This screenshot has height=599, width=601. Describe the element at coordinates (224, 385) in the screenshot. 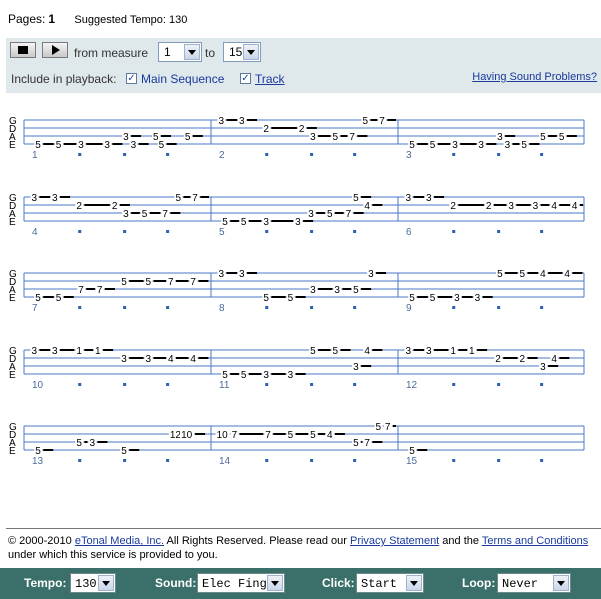

I see `measure-number: 11` at that location.